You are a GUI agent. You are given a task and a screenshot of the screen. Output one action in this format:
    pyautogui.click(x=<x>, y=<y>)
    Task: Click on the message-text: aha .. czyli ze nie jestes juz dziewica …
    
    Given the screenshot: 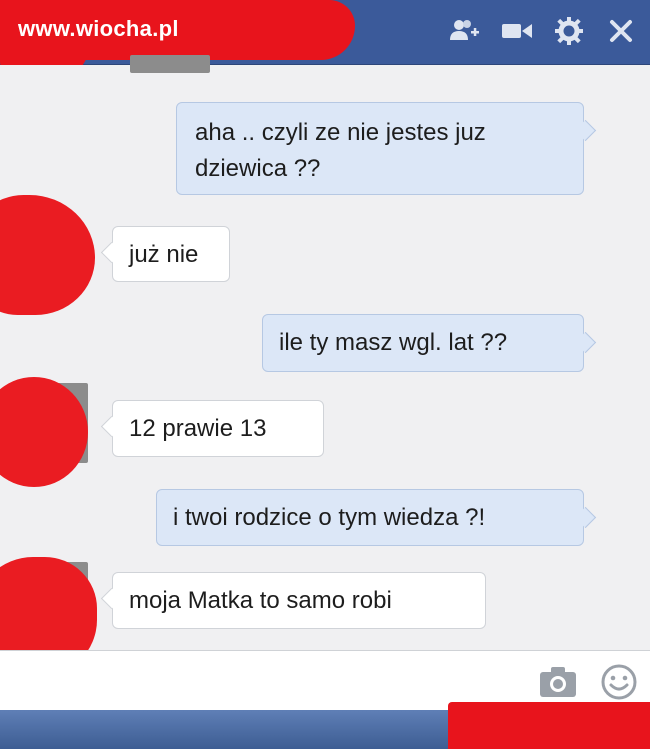 What is the action you would take?
    pyautogui.click(x=340, y=150)
    